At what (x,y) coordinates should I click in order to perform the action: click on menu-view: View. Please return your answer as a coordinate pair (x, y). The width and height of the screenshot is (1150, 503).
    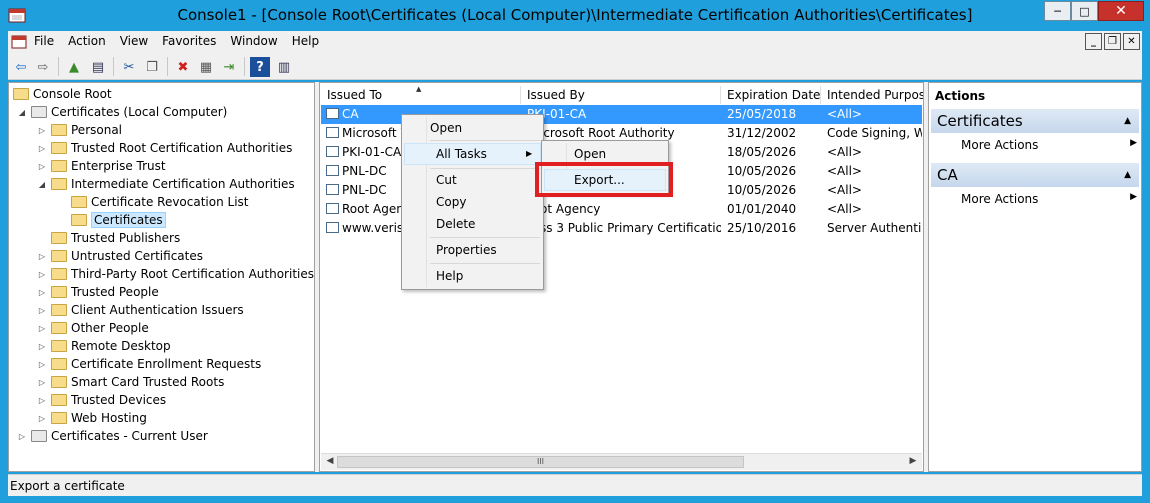
    Looking at the image, I should click on (134, 41).